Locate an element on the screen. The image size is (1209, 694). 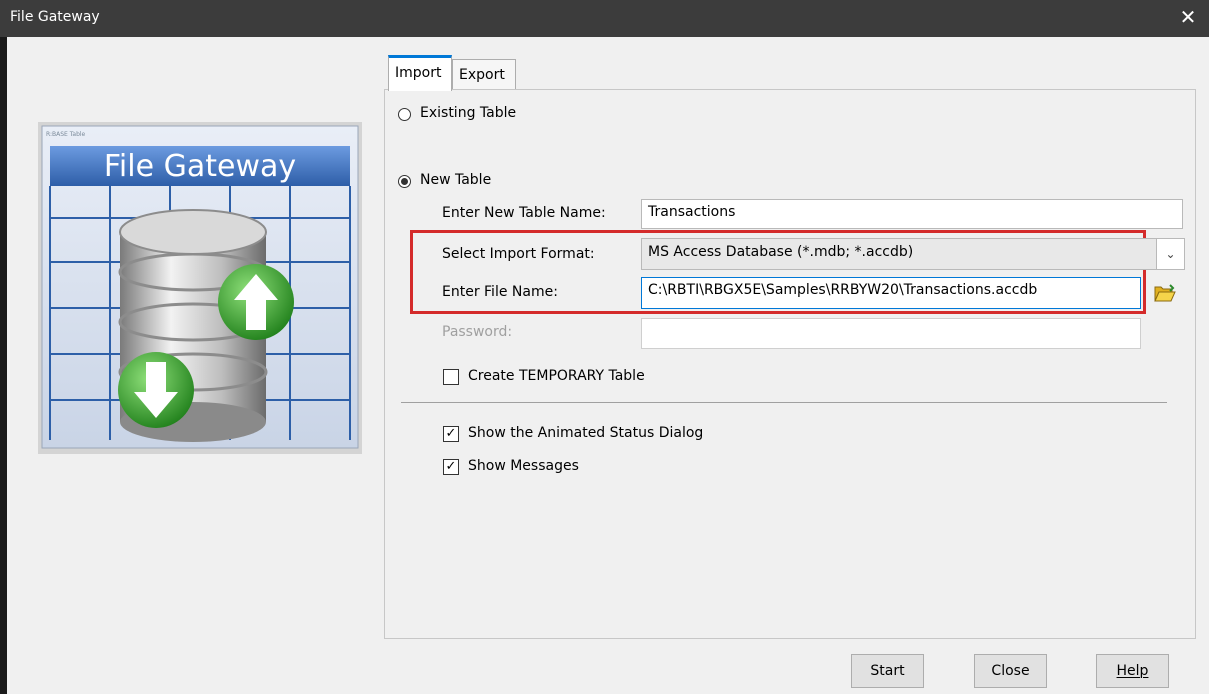
chevron-down-icon: ⌄ is located at coordinates (1170, 254).